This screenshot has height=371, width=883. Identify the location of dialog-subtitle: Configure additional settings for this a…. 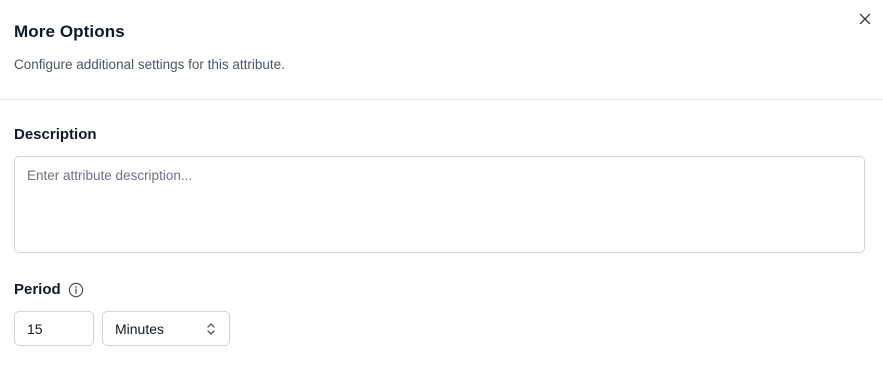
(149, 64).